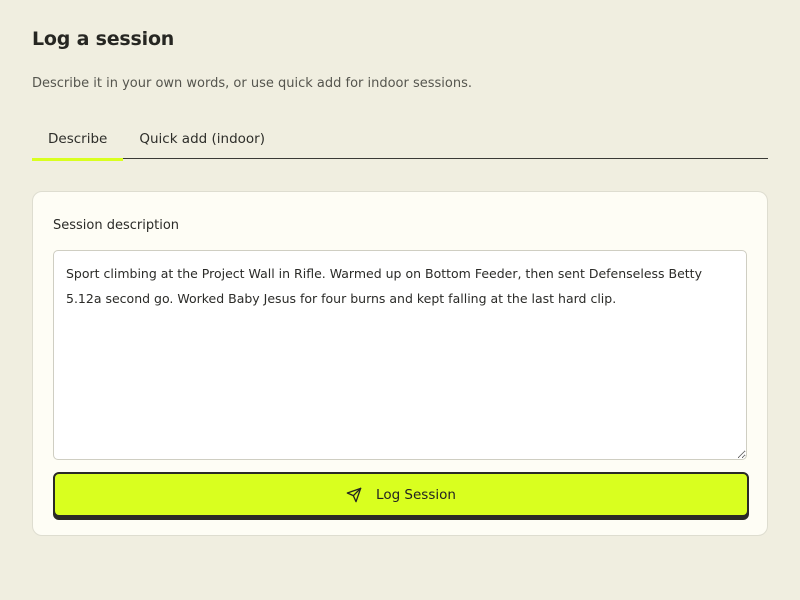  I want to click on tab-describe: Describe, so click(78, 139).